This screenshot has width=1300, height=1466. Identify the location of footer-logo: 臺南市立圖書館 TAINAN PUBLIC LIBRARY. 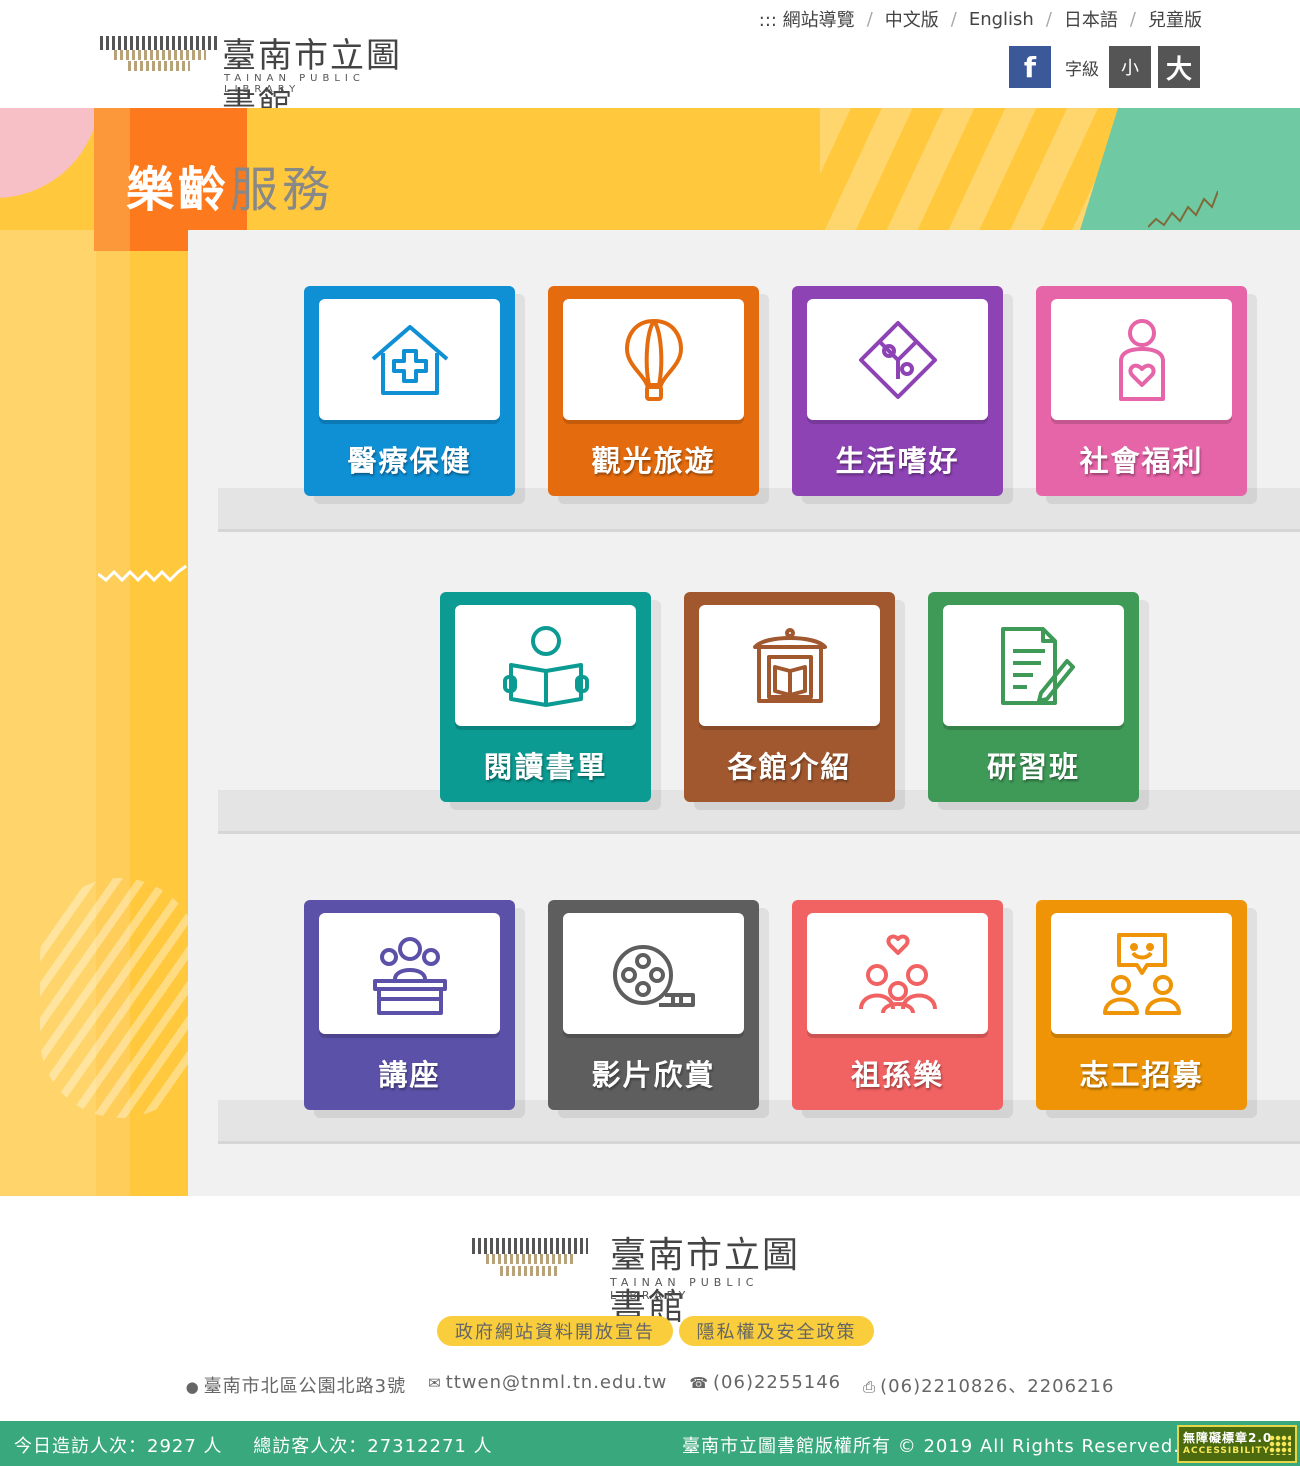
(652, 1277).